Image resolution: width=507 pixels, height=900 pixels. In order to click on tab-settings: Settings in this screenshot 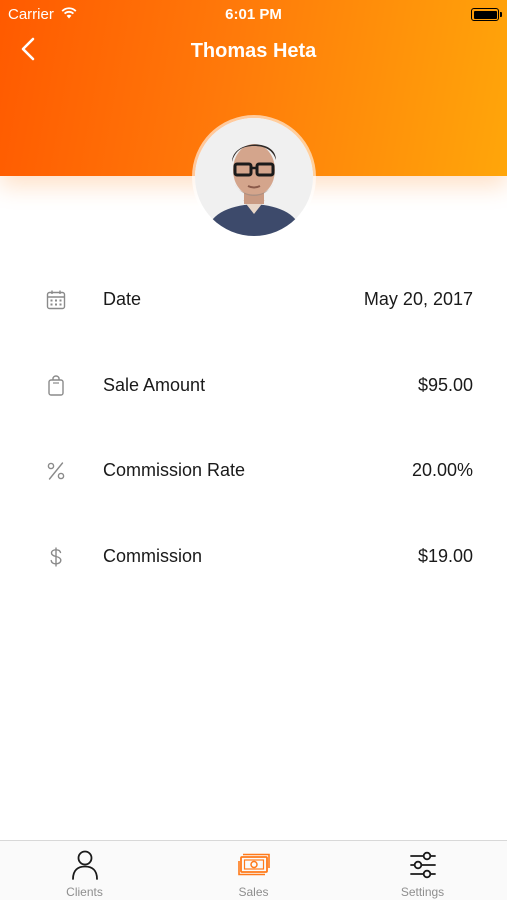, I will do `click(422, 870)`.